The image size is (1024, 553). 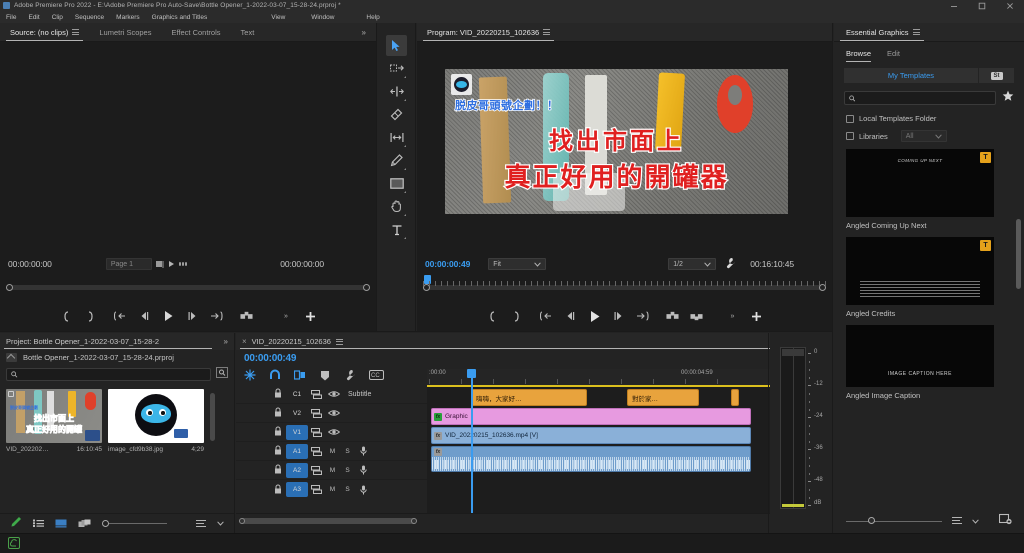 What do you see at coordinates (297, 432) in the screenshot?
I see `track-badge-v1: V1` at bounding box center [297, 432].